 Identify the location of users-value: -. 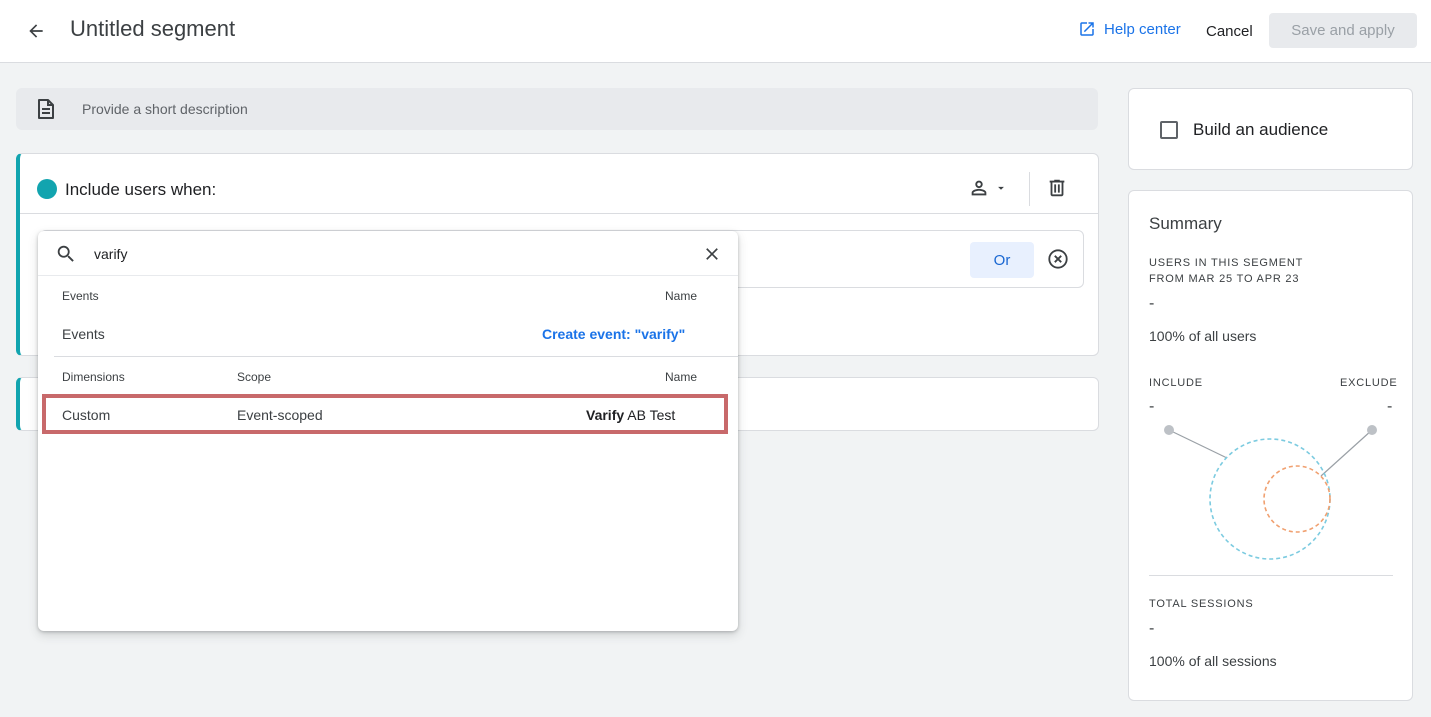
(1152, 303).